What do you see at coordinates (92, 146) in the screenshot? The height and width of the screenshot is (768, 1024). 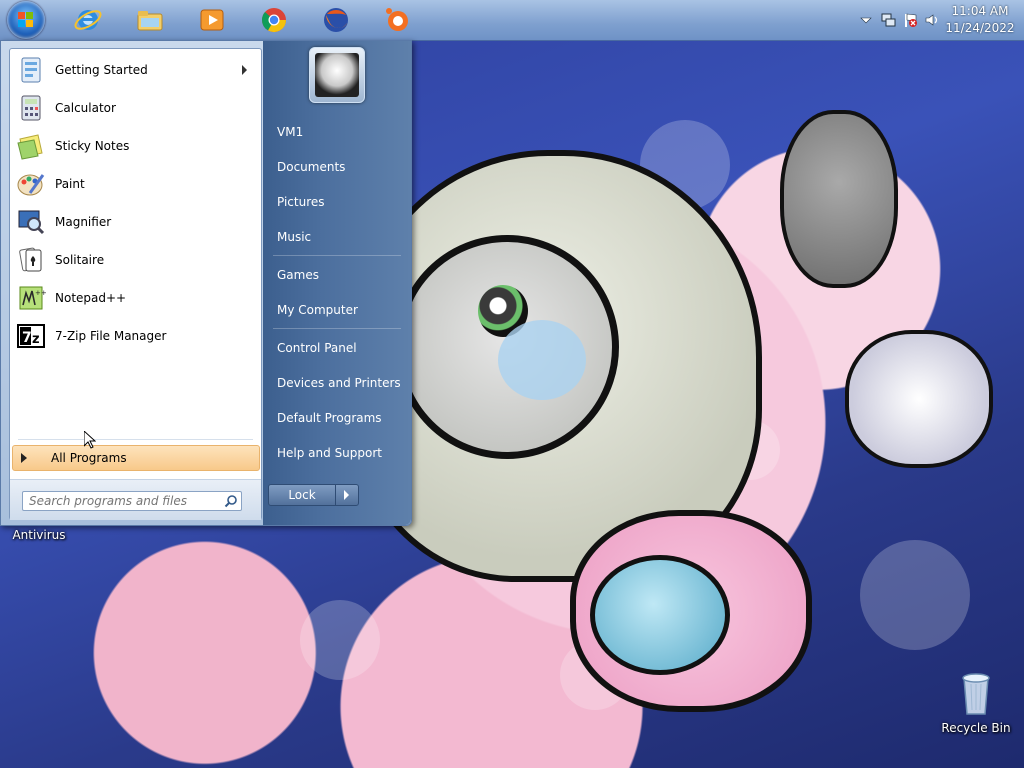 I see `program-label: Sticky Notes` at bounding box center [92, 146].